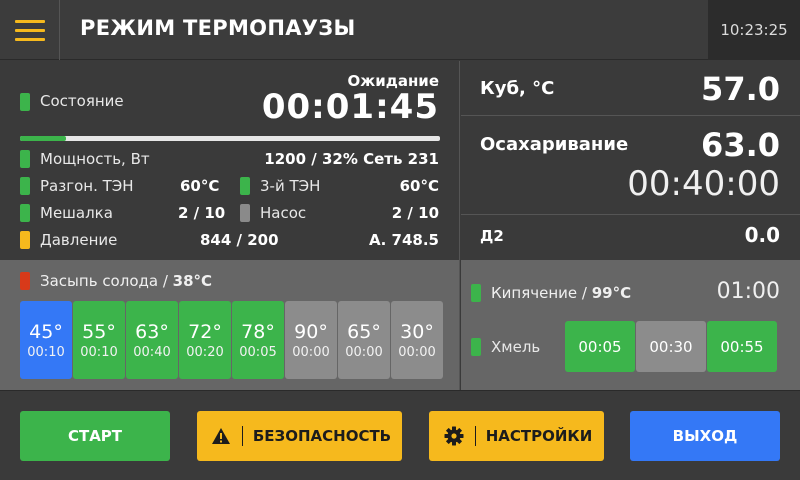  Describe the element at coordinates (476, 293) in the screenshot. I see `boil-indicator` at that location.